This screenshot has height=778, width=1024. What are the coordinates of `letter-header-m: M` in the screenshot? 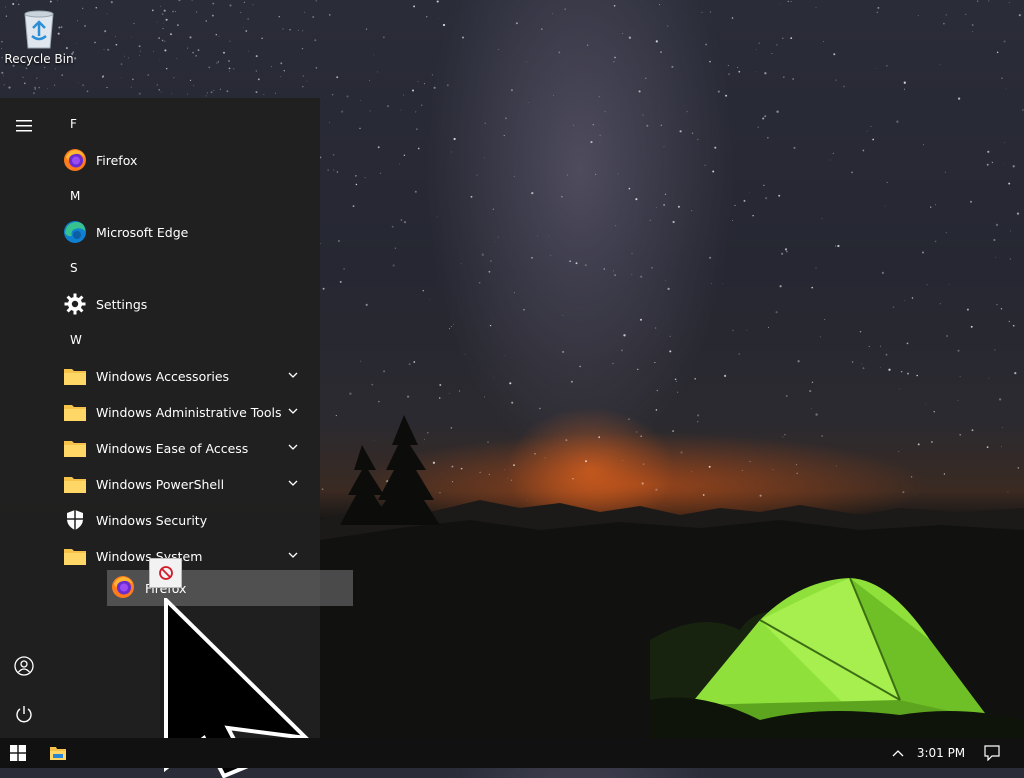 It's located at (188, 196).